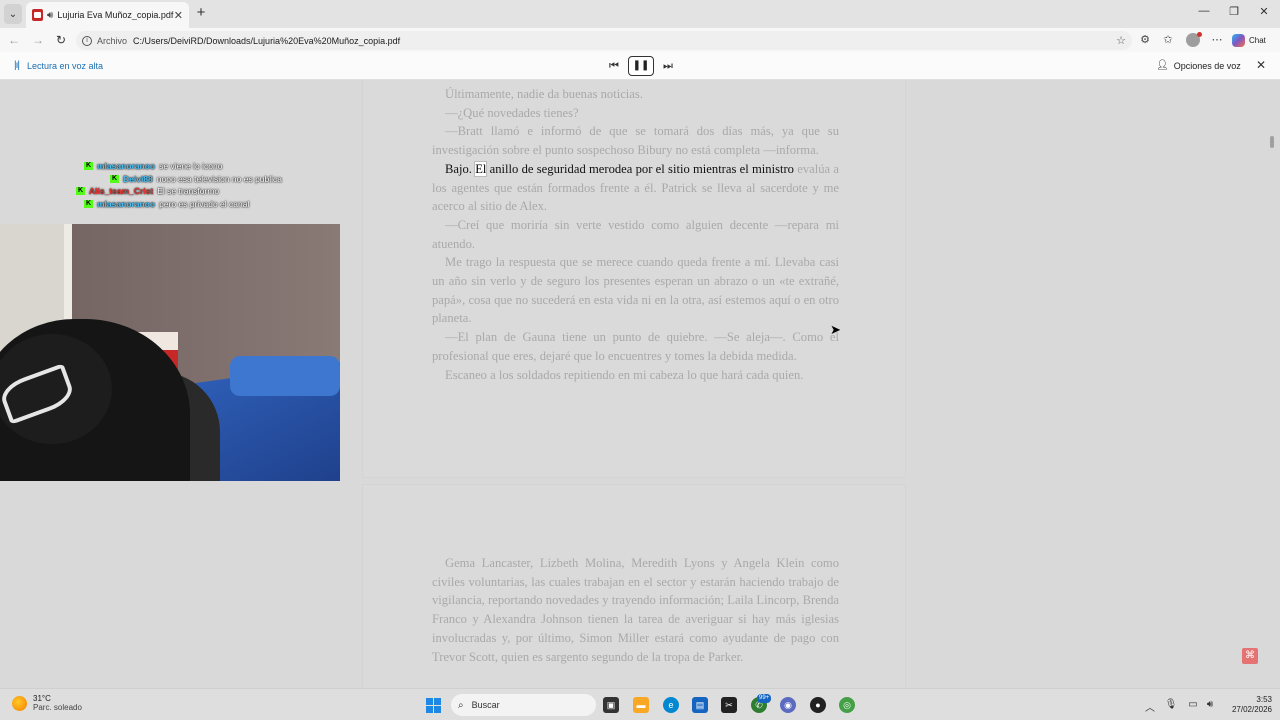 The image size is (1280, 720). What do you see at coordinates (38, 40) in the screenshot?
I see `forward-arrow-icon: →` at bounding box center [38, 40].